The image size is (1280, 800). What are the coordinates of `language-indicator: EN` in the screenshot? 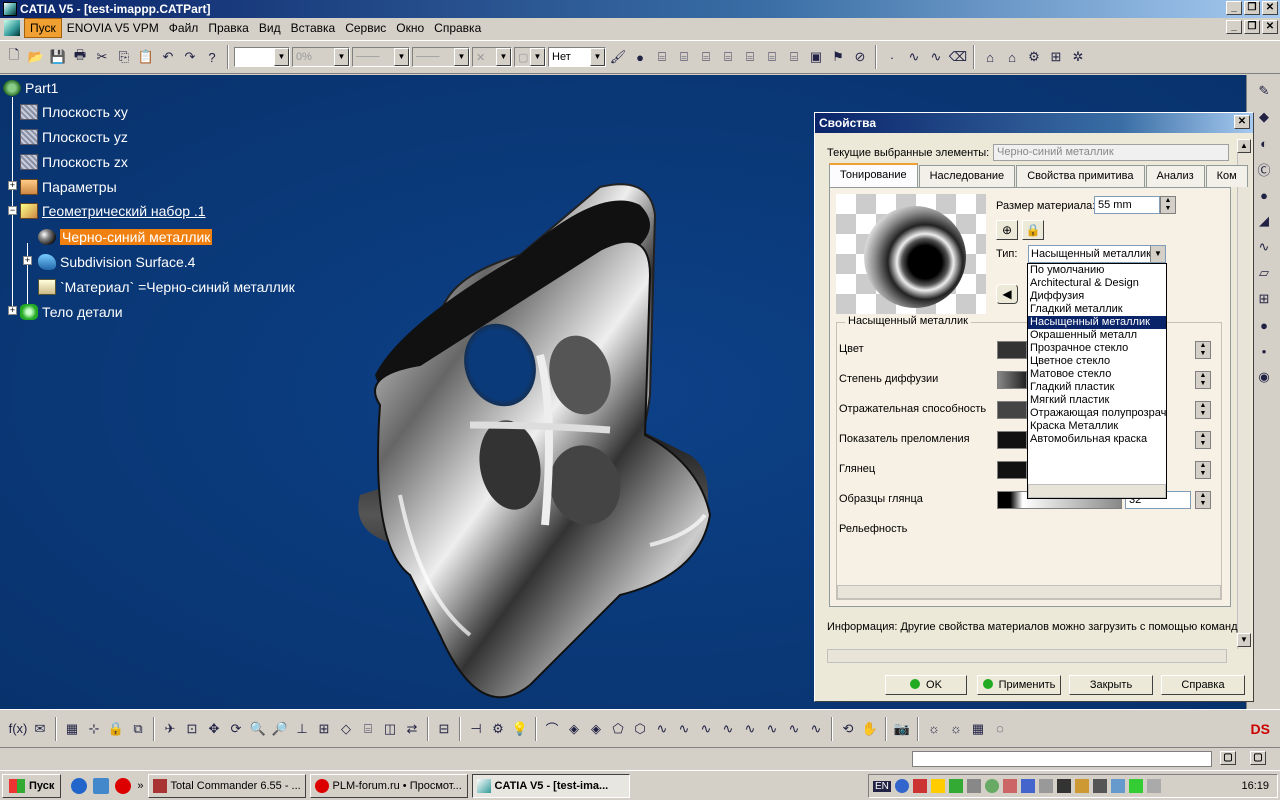 It's located at (882, 786).